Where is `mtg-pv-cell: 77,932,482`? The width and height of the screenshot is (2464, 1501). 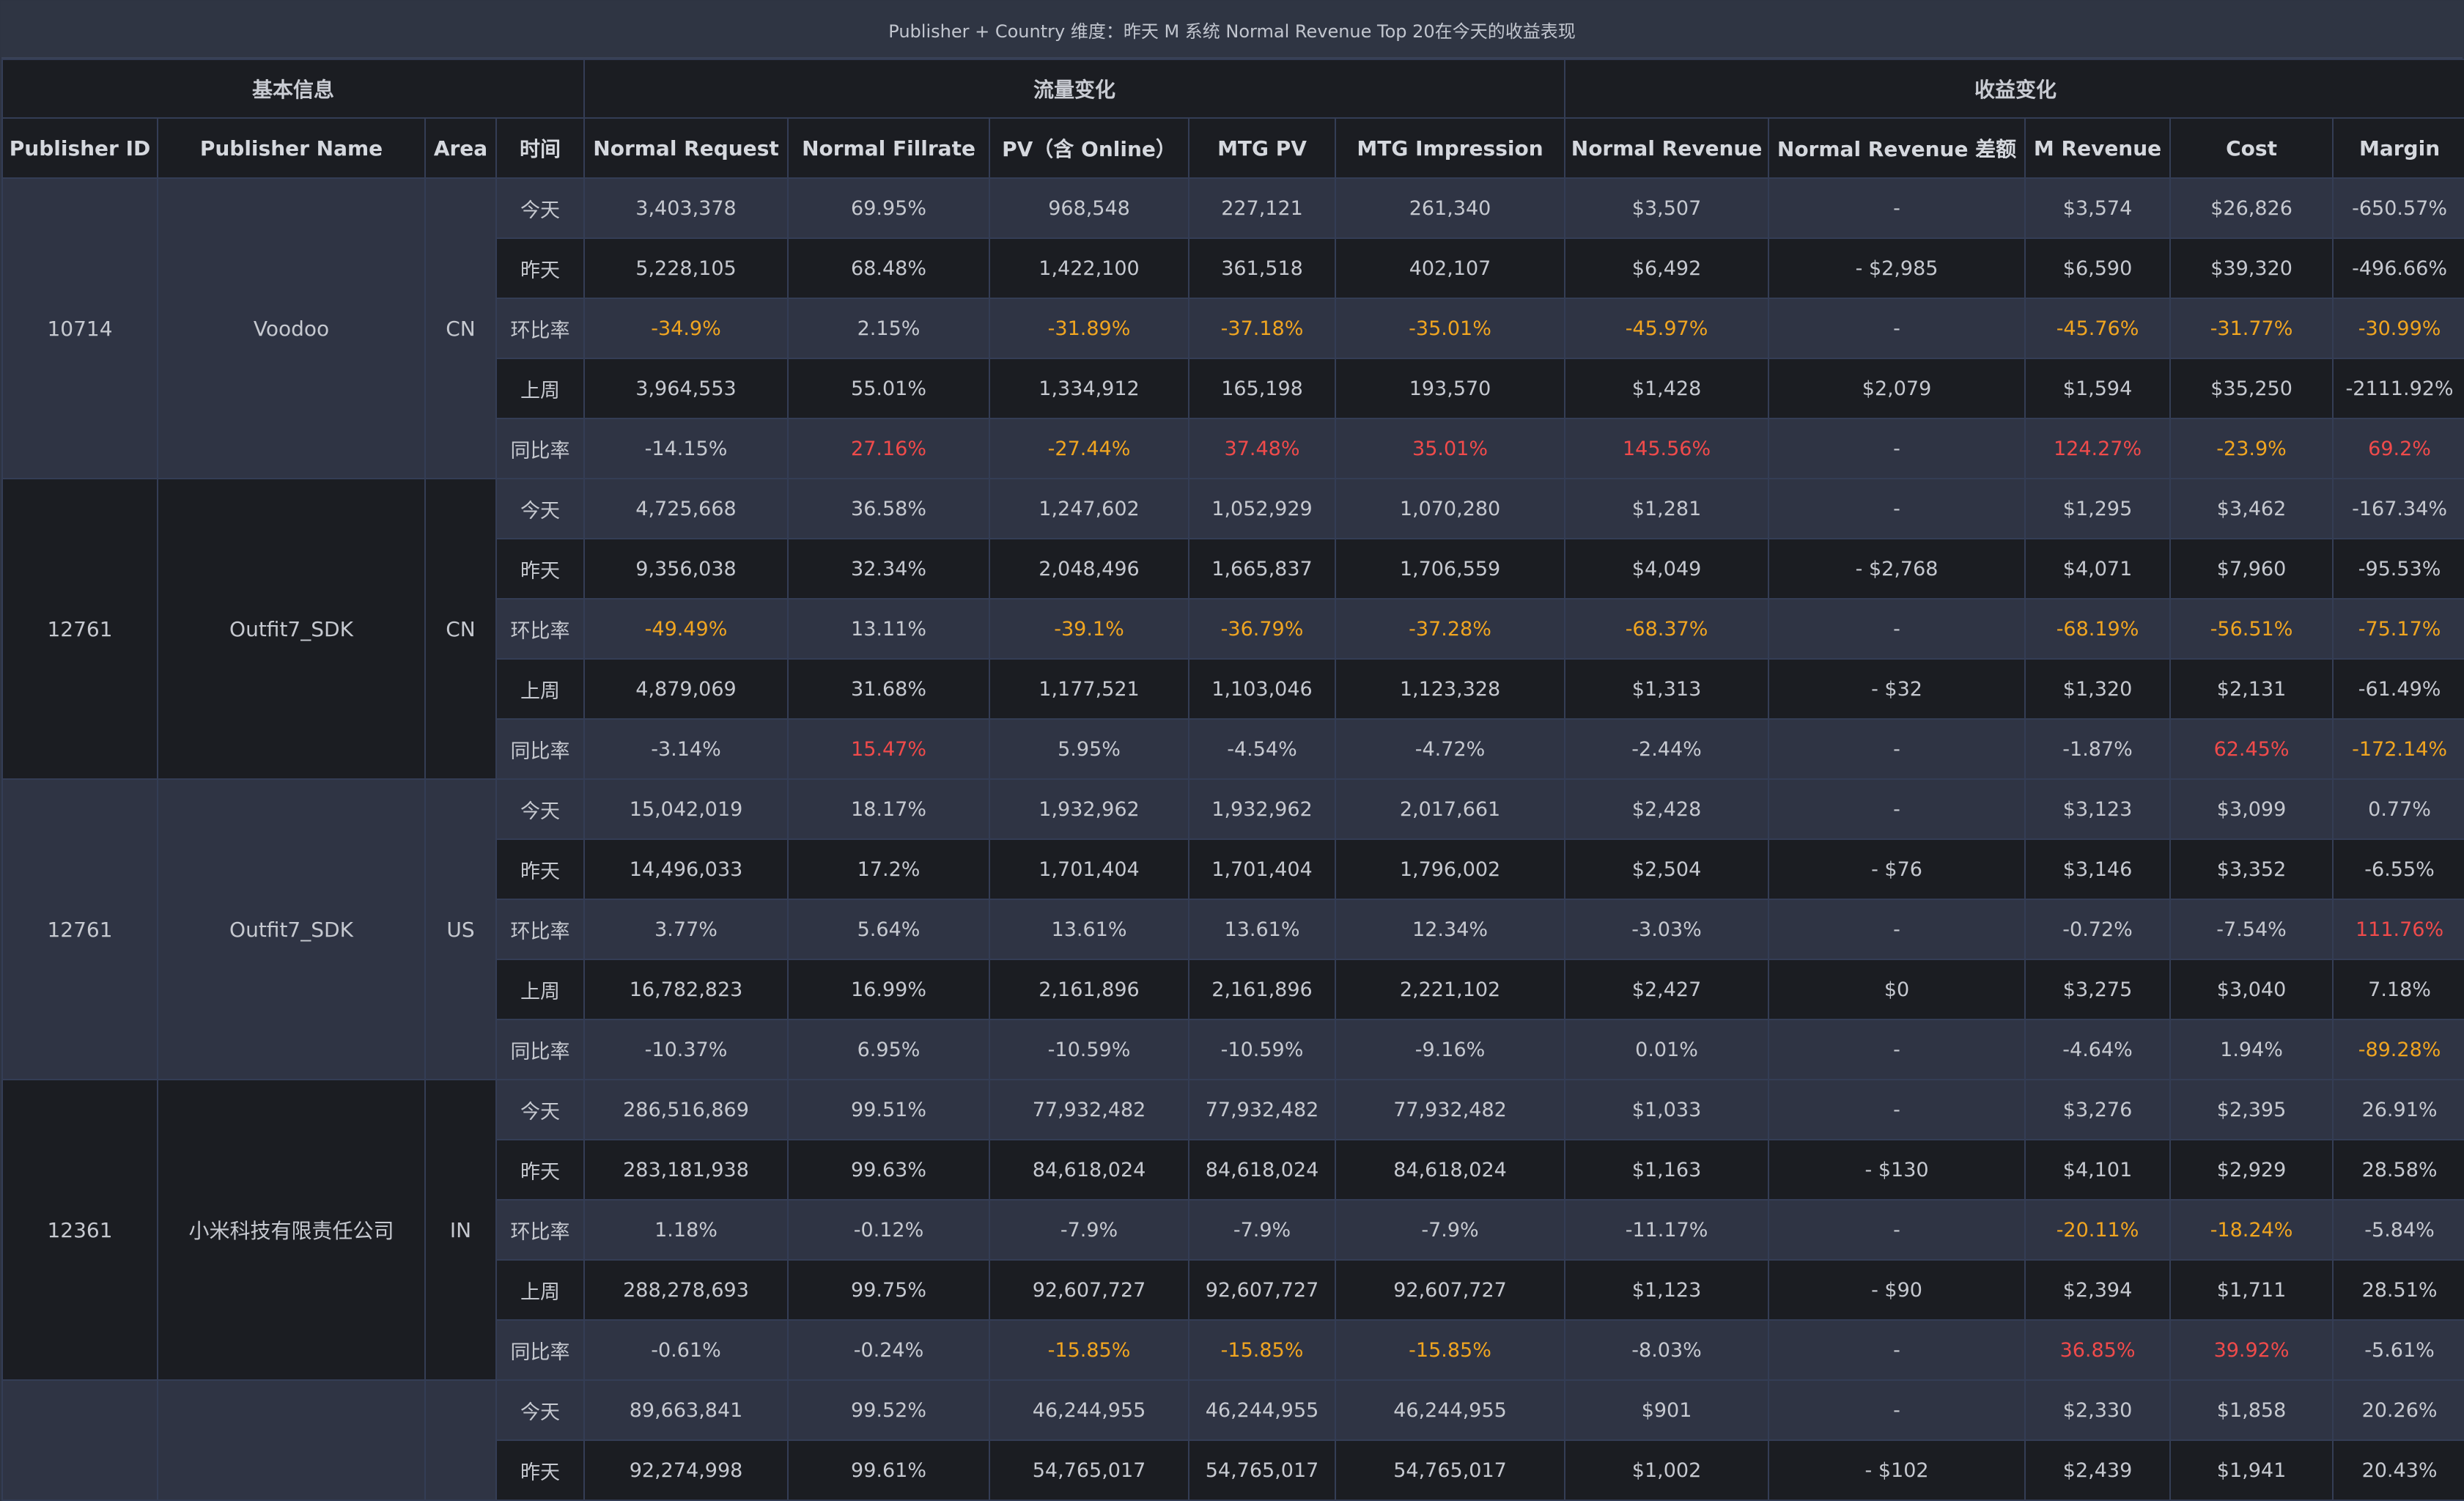 mtg-pv-cell: 77,932,482 is located at coordinates (1262, 1109).